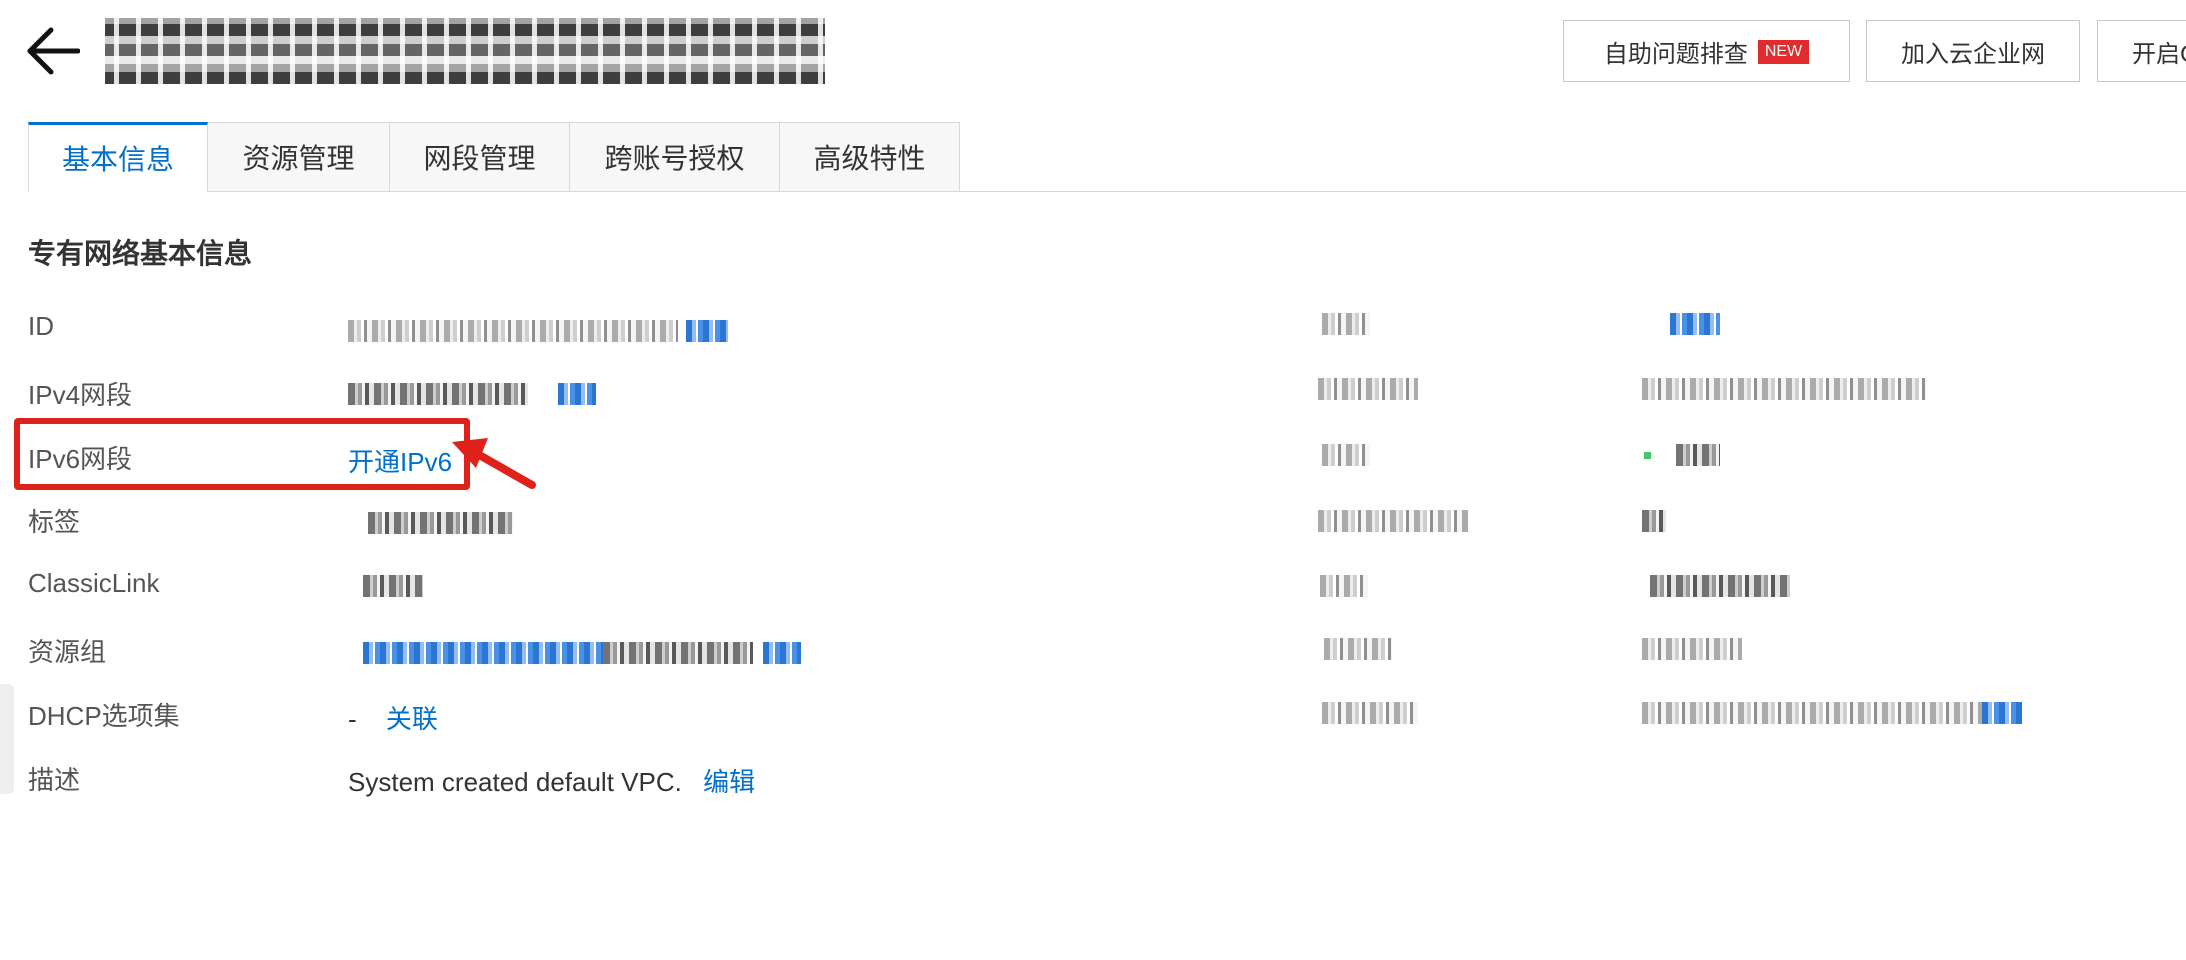 The width and height of the screenshot is (2186, 960). What do you see at coordinates (707, 331) in the screenshot?
I see `copy-icon` at bounding box center [707, 331].